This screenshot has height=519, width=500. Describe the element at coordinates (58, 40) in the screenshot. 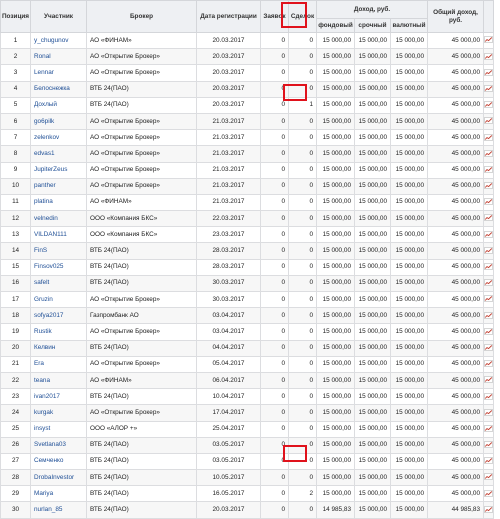

I see `participant-link: y_chugunov` at that location.